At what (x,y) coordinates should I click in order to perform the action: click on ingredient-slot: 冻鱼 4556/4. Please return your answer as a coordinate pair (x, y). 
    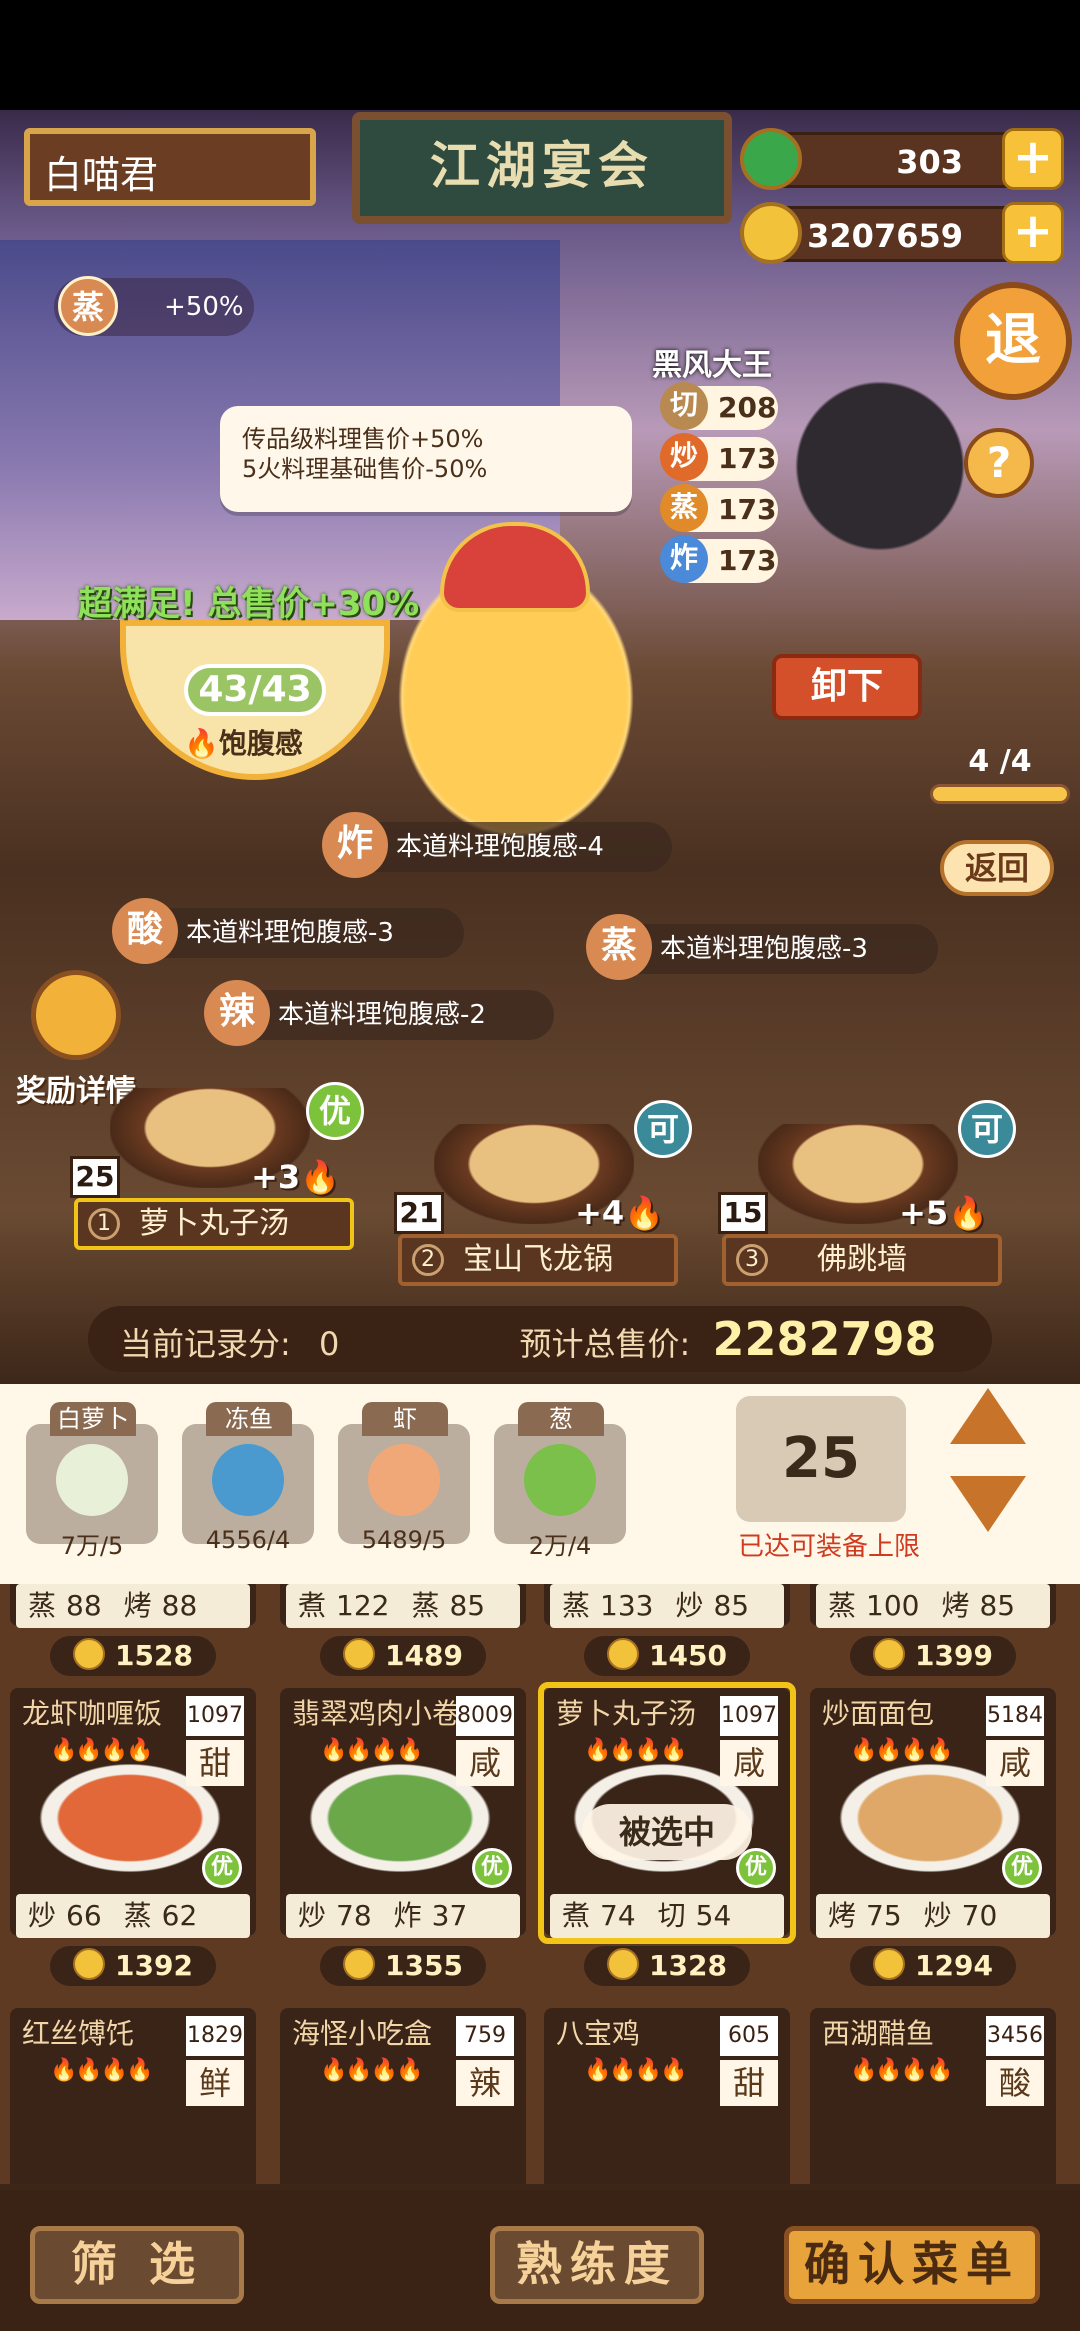
    Looking at the image, I should click on (248, 1482).